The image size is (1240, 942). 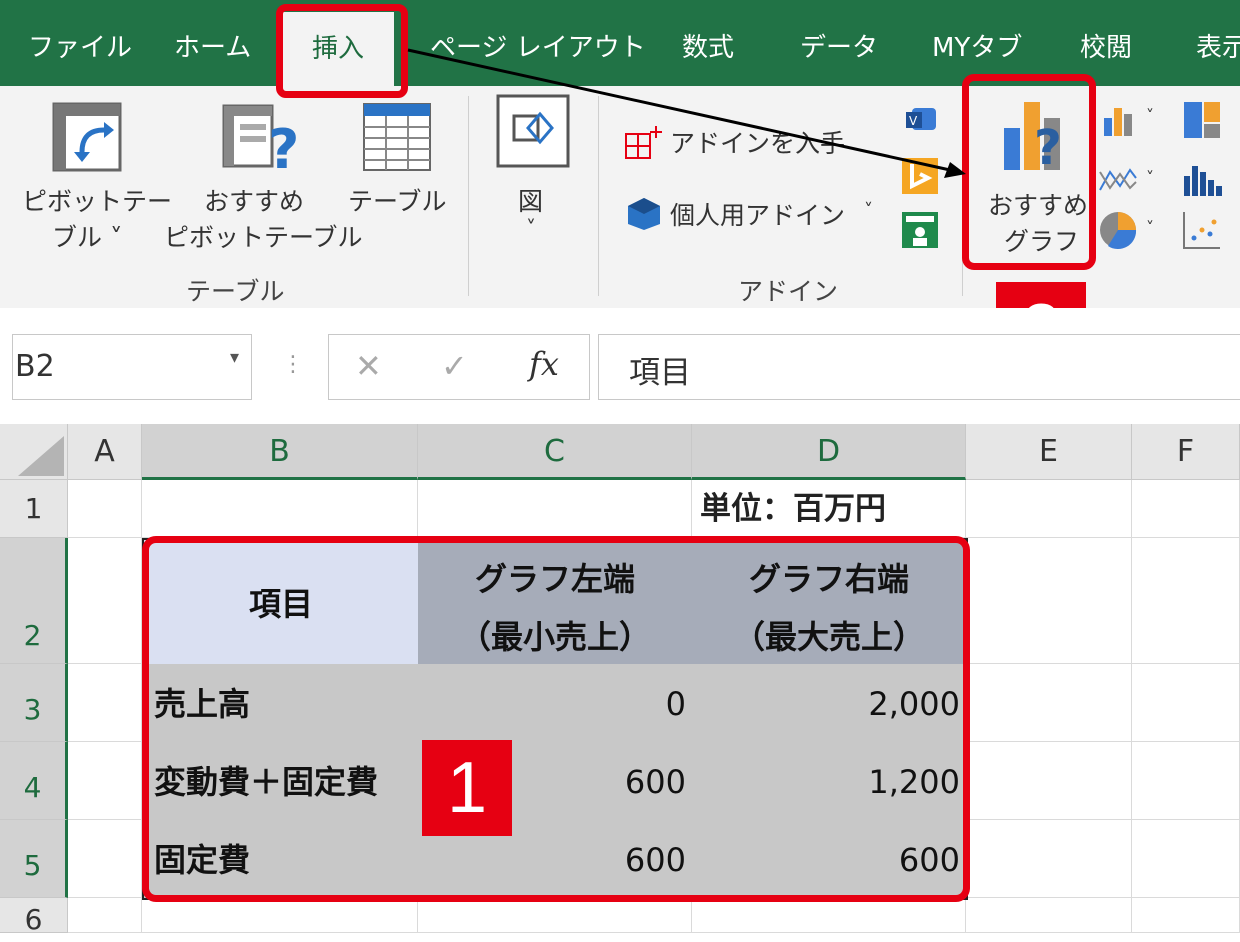 I want to click on callout-1: 1, so click(x=467, y=788).